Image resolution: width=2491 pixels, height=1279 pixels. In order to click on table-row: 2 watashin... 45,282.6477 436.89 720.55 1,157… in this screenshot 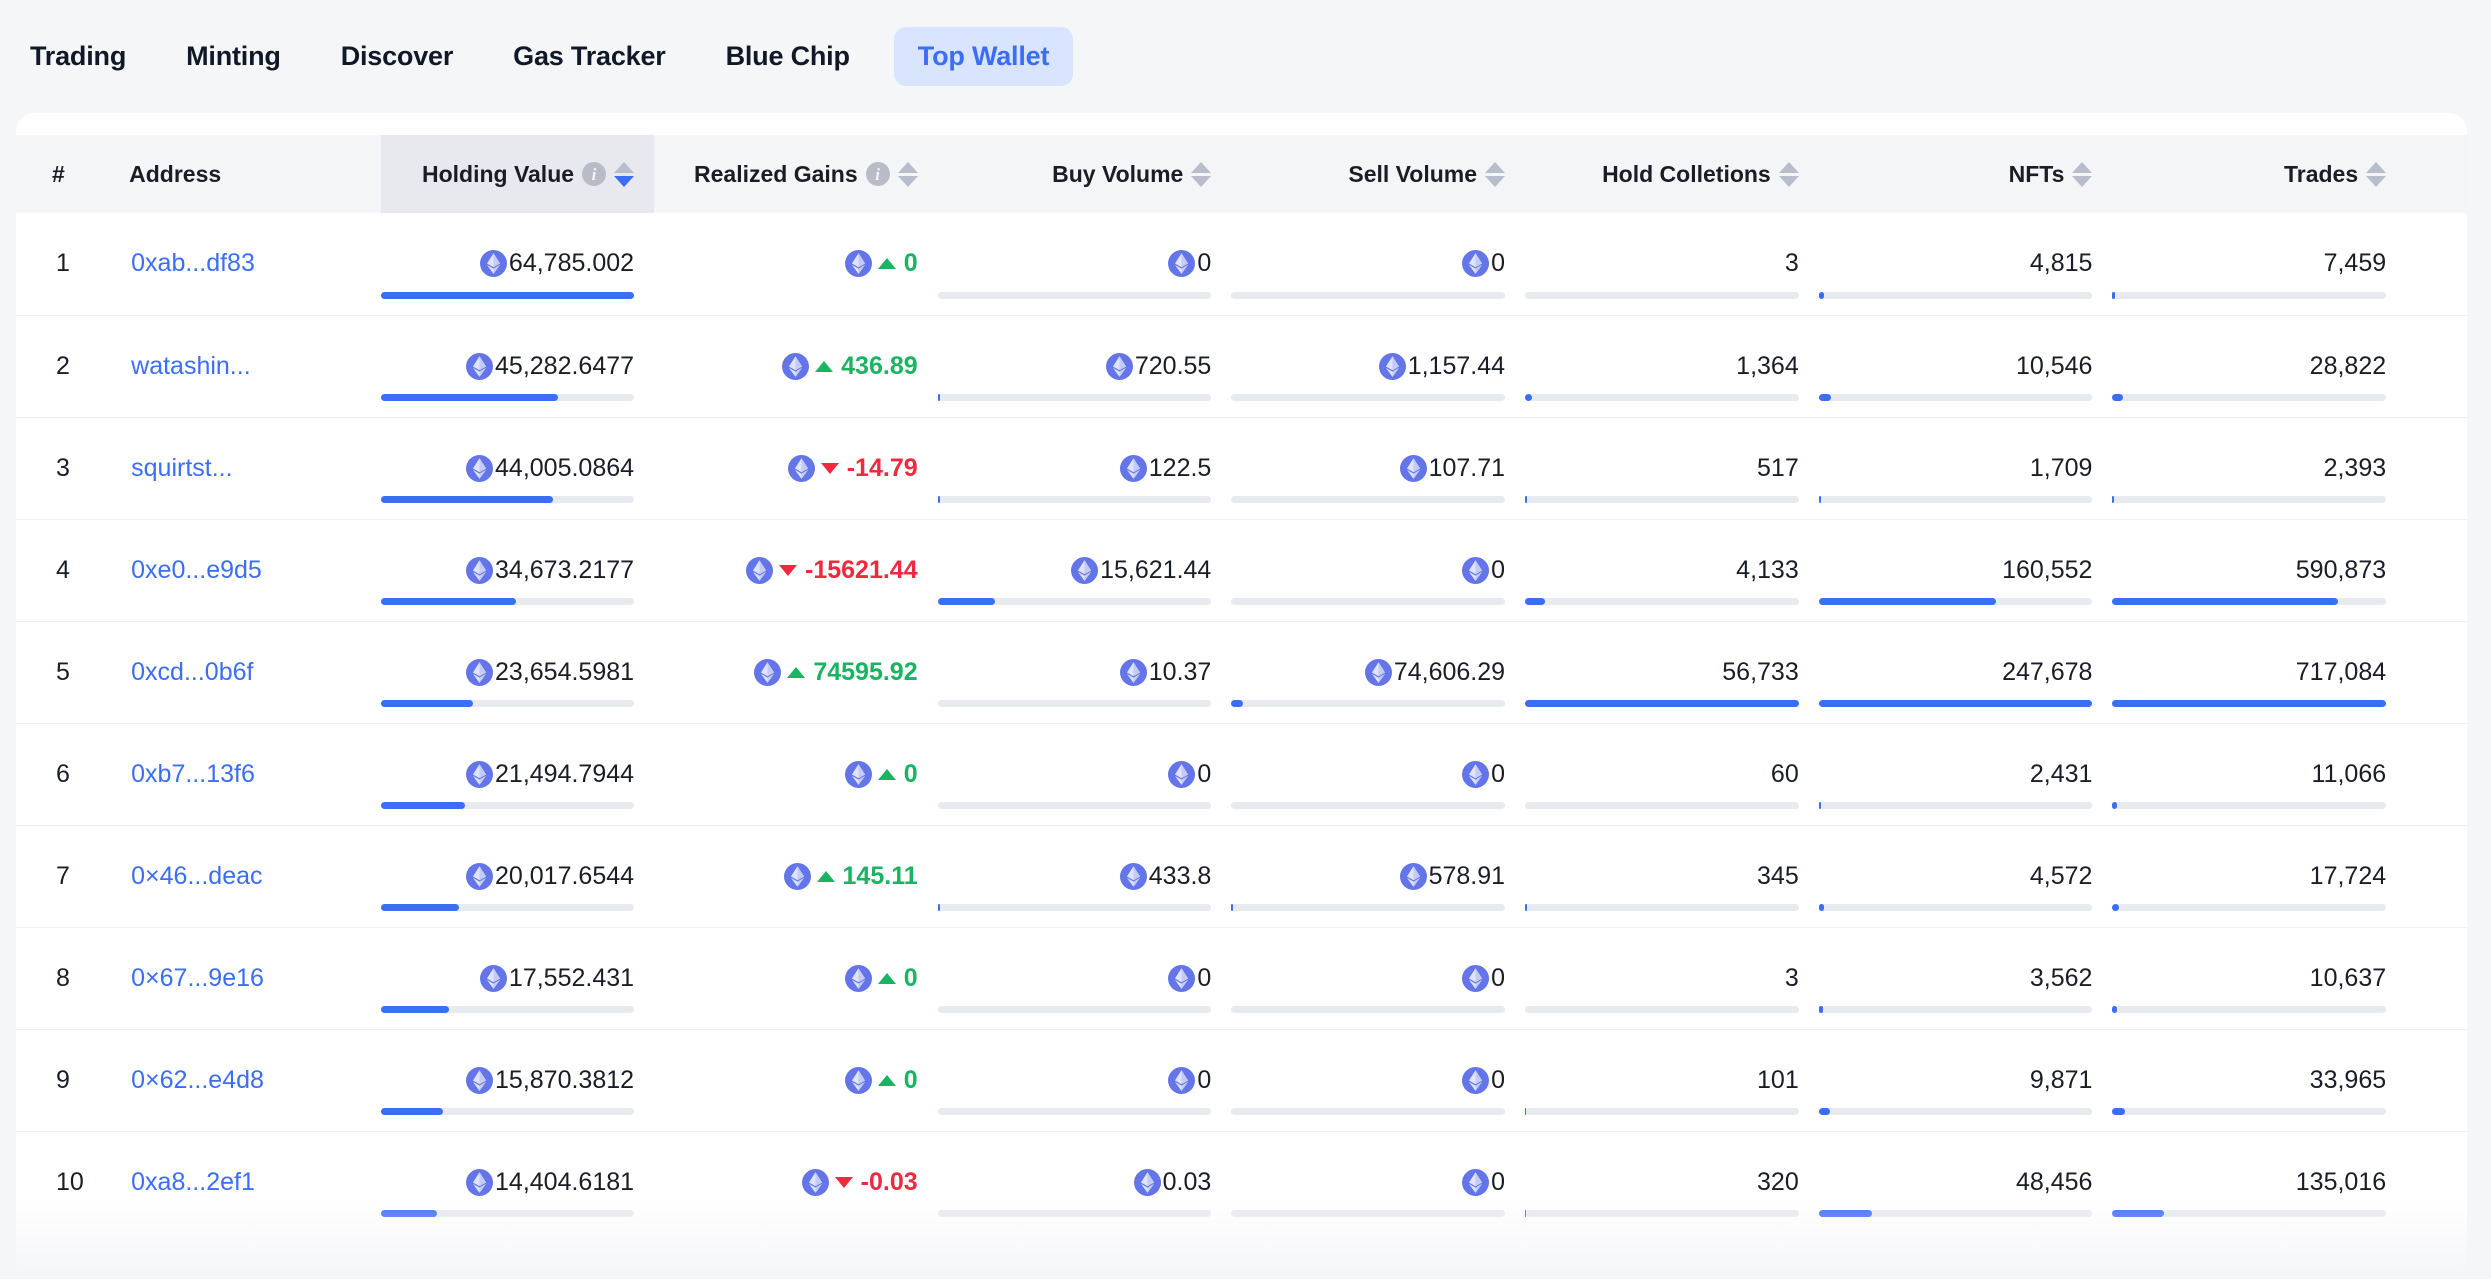, I will do `click(1241, 365)`.